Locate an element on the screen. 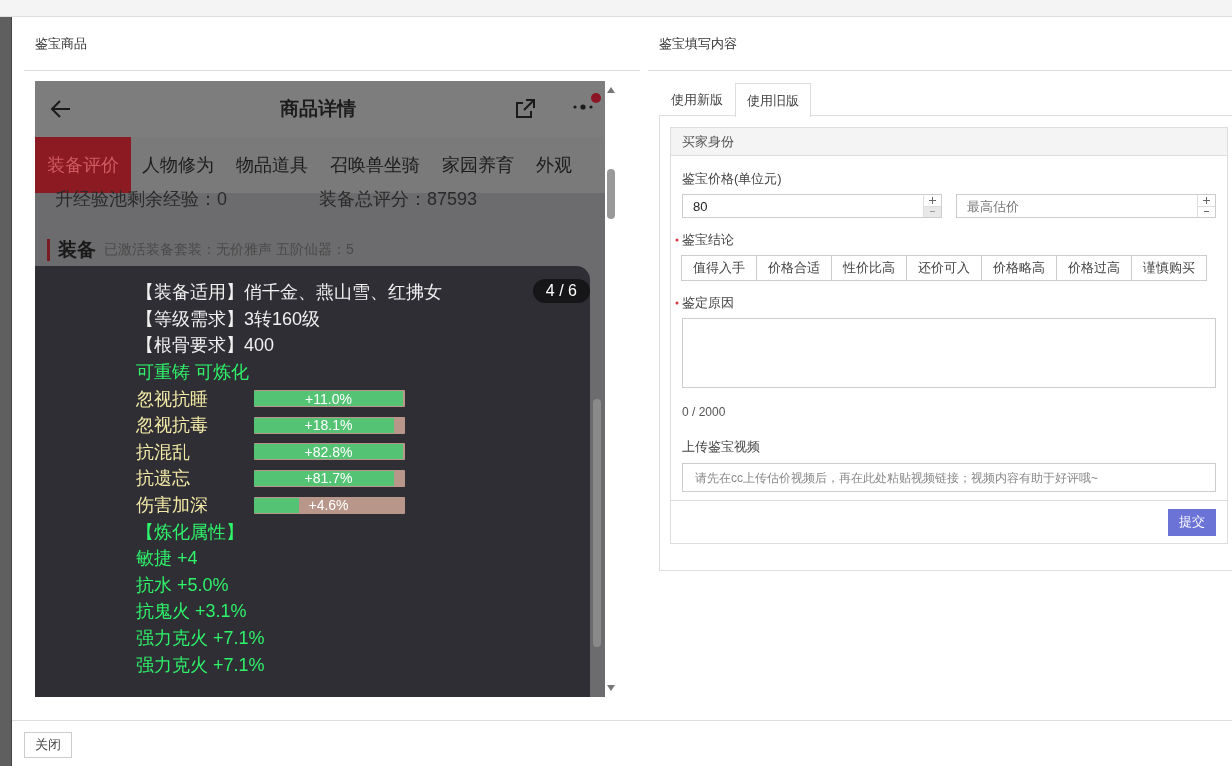 The height and width of the screenshot is (766, 1232). conclusion-option: 性价比高 is located at coordinates (869, 268).